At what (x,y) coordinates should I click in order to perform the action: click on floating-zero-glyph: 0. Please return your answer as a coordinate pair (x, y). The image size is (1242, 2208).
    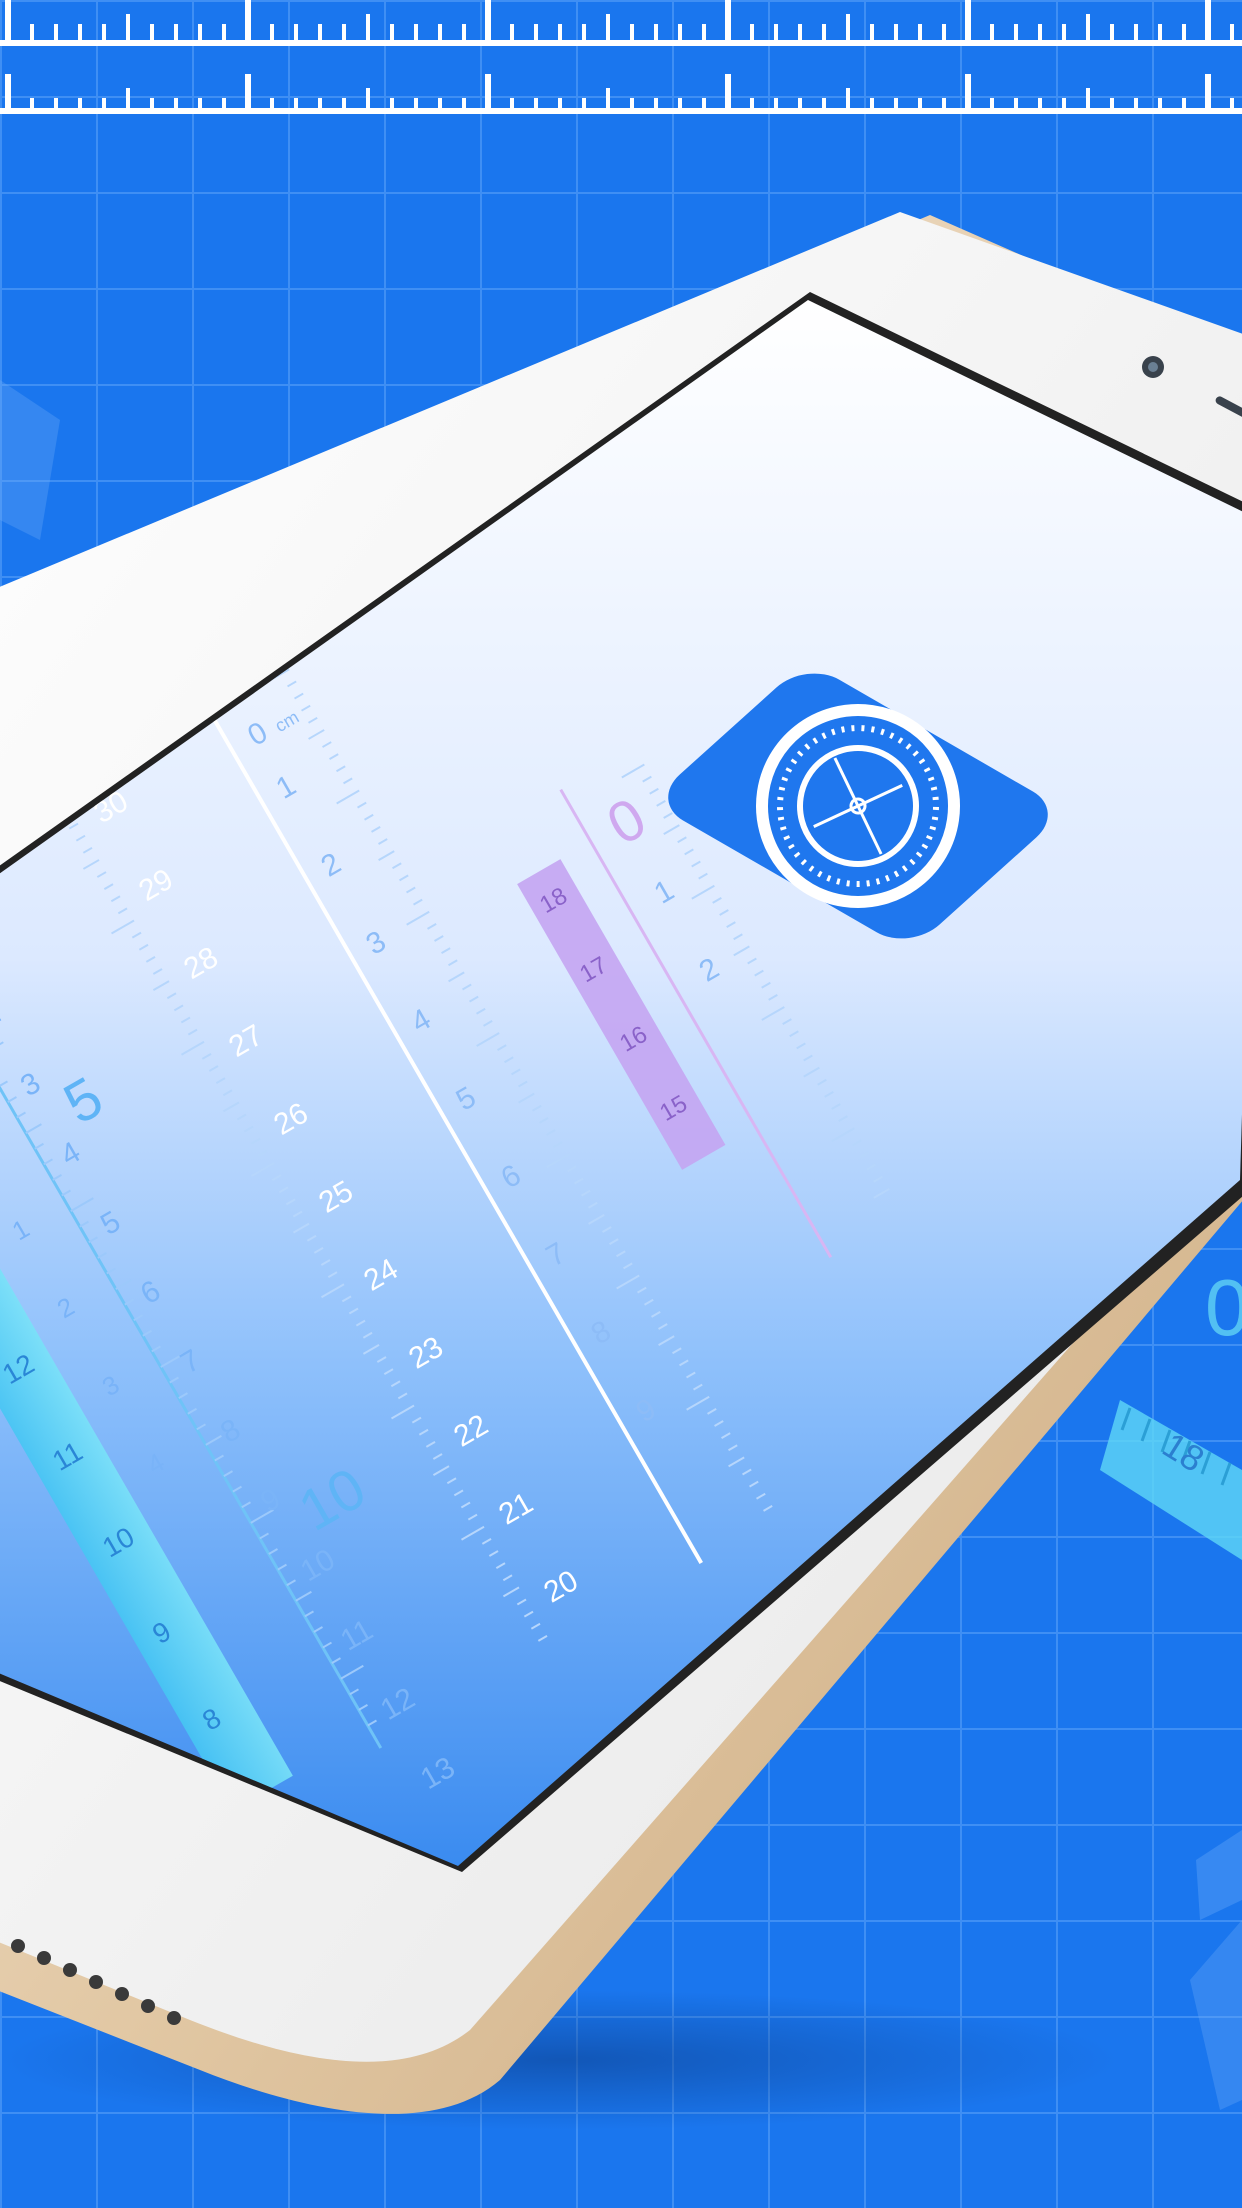
    Looking at the image, I should click on (1223, 1307).